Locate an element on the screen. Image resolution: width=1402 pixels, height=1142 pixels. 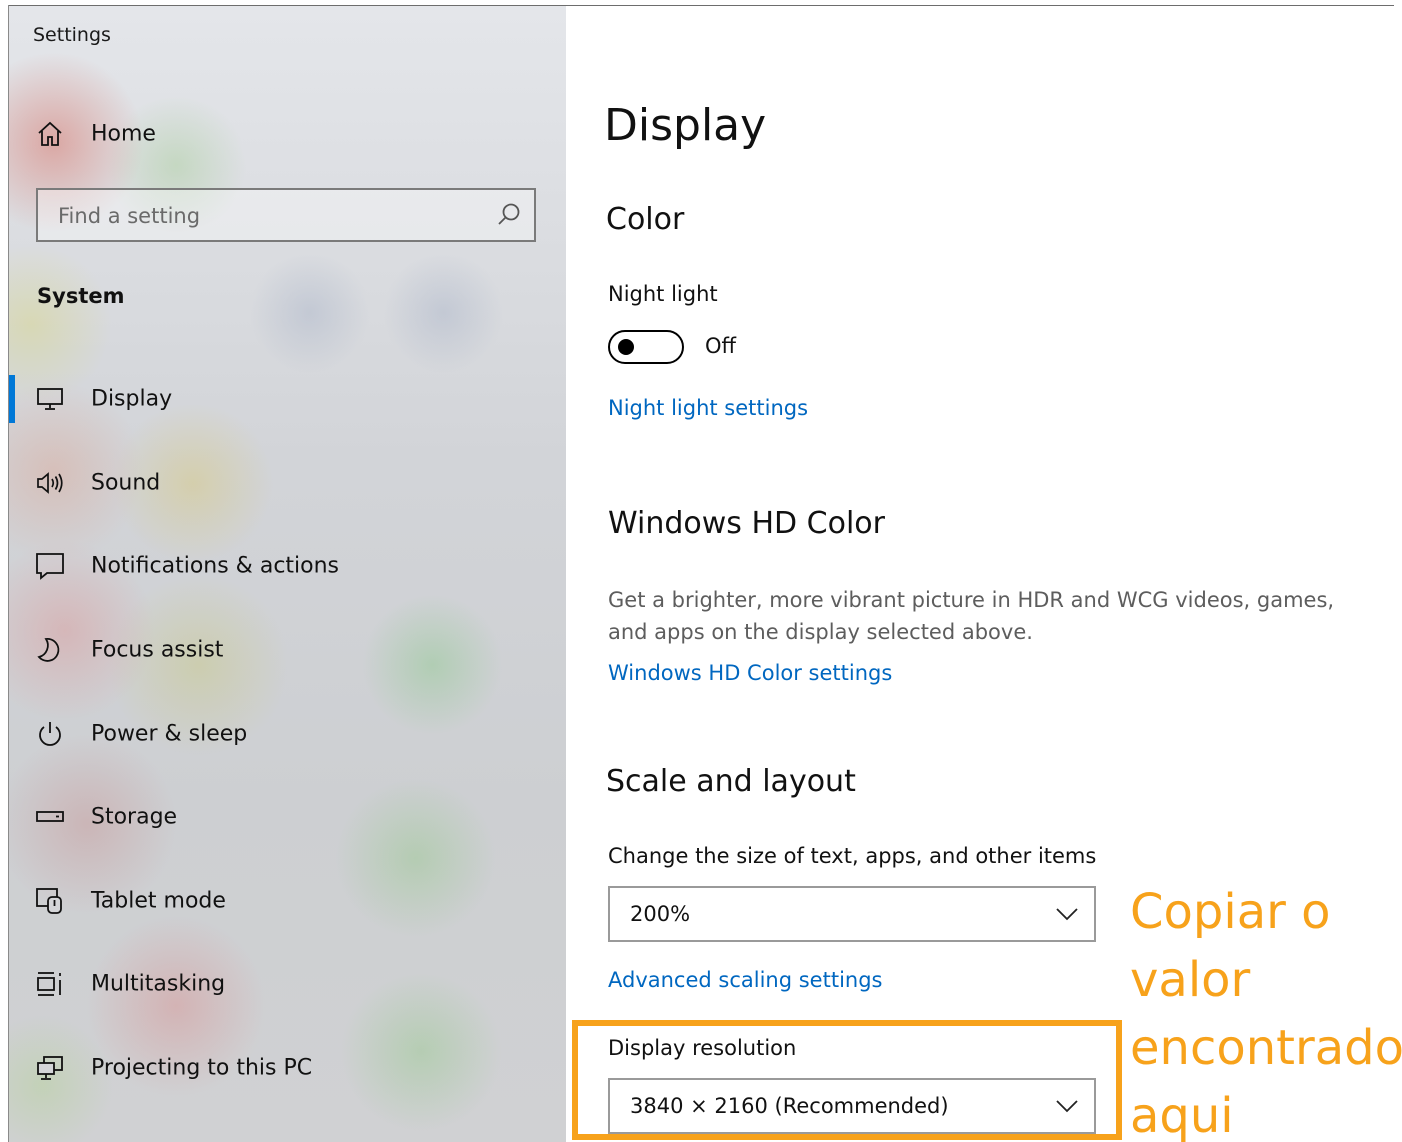
sidebar-item-label: Sound is located at coordinates (126, 483).